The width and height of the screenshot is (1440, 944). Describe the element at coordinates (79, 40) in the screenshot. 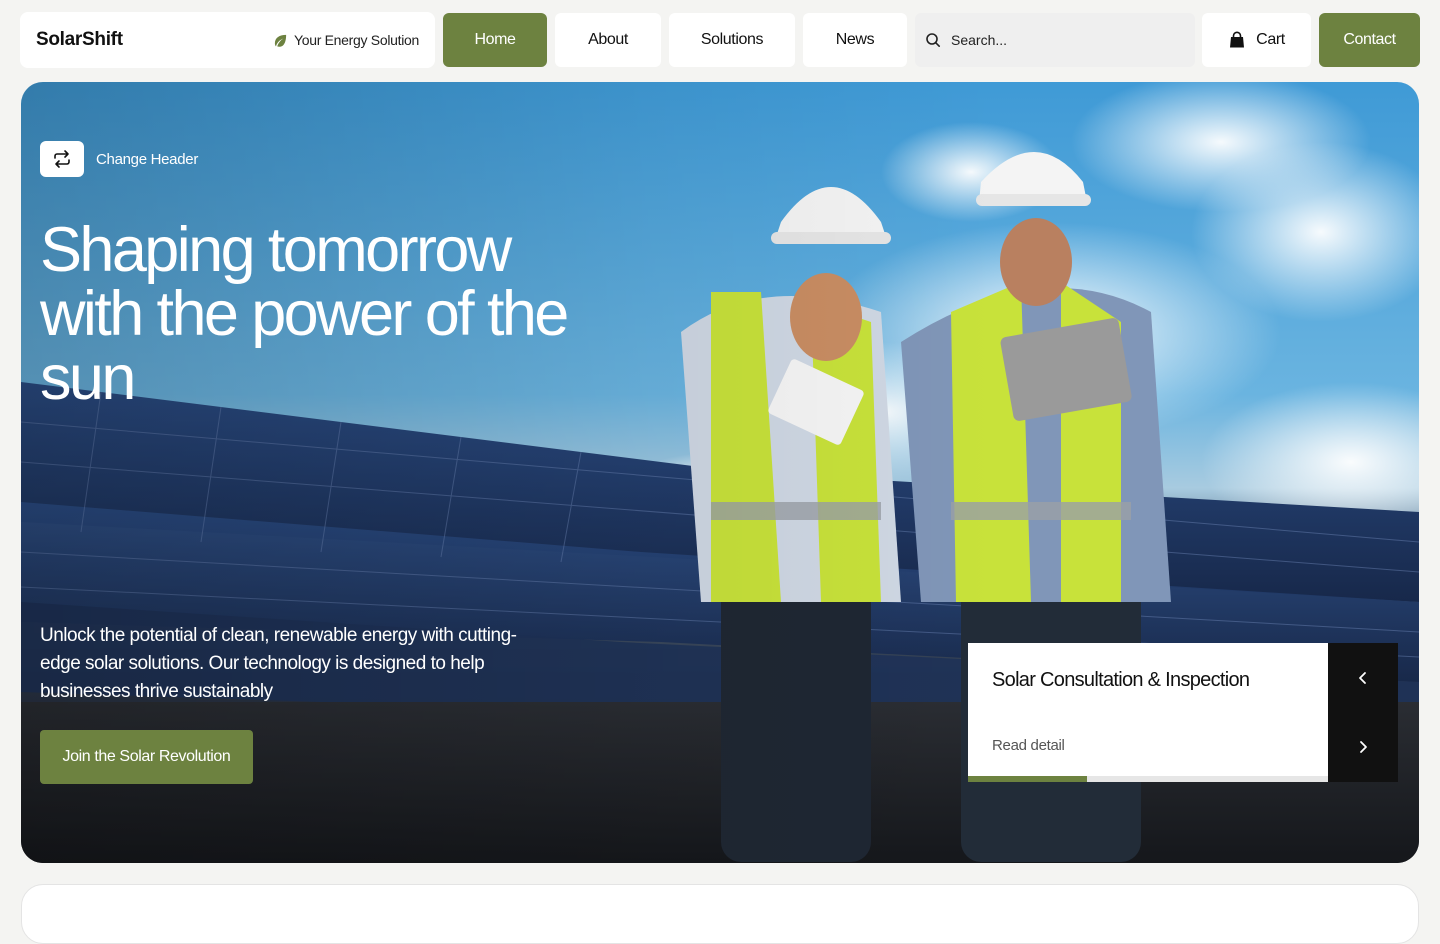

I see `brand-logo-text: SolarShift` at that location.